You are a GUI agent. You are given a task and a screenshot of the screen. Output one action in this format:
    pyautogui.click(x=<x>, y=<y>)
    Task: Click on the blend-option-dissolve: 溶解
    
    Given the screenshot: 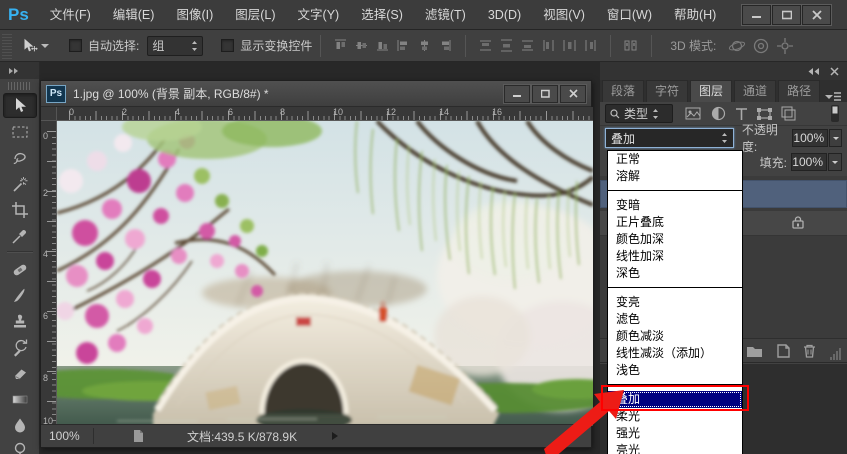 What is the action you would take?
    pyautogui.click(x=675, y=176)
    